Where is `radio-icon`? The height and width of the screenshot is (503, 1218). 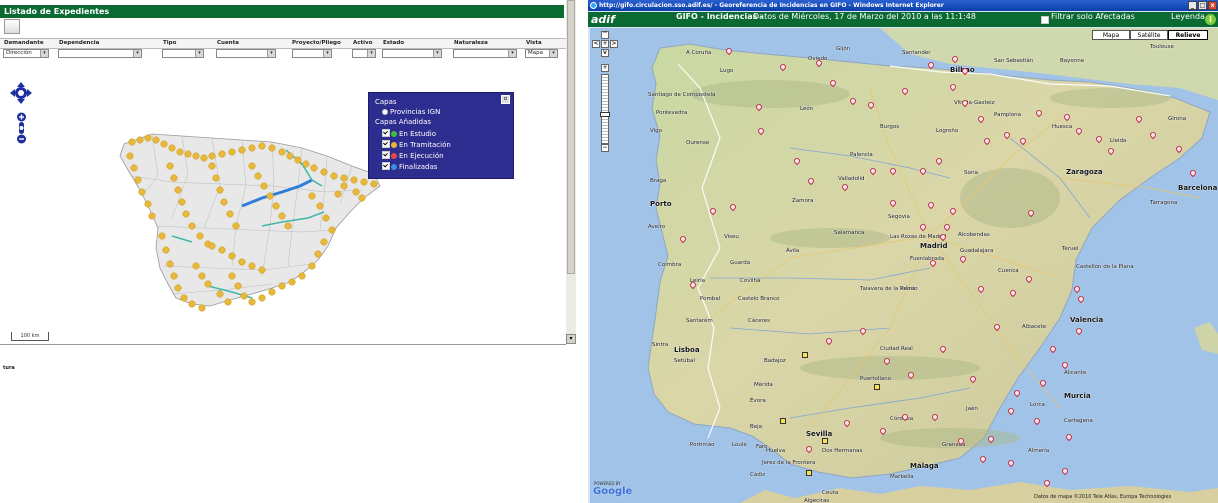 radio-icon is located at coordinates (385, 112).